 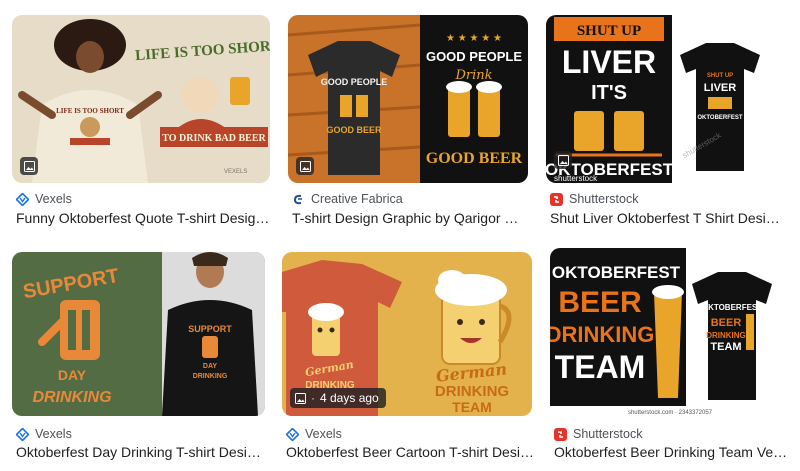 What do you see at coordinates (616, 272) in the screenshot?
I see `artwork-headline: OKTOBERFEST` at bounding box center [616, 272].